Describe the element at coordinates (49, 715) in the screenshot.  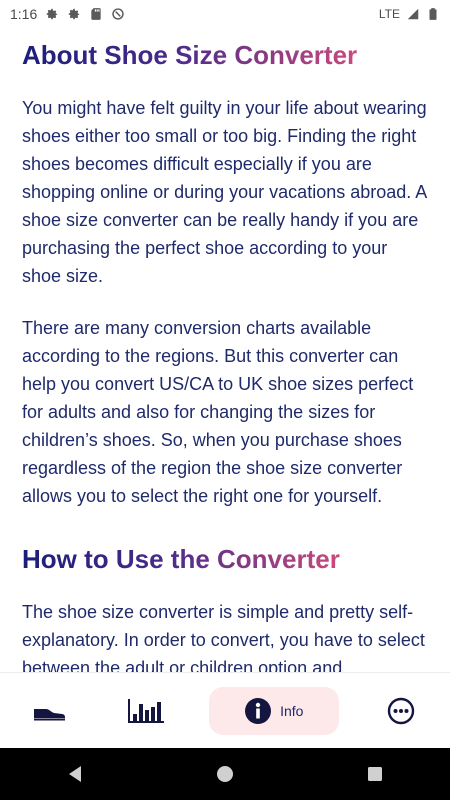
I see `shoe-icon` at that location.